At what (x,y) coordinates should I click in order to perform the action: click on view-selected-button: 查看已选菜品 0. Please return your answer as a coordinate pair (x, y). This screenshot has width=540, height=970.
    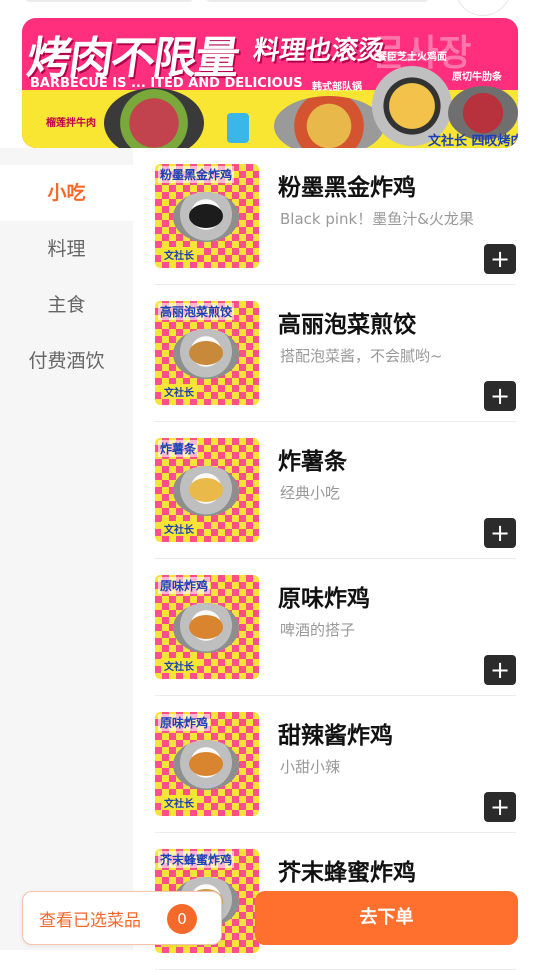
    Looking at the image, I should click on (122, 918).